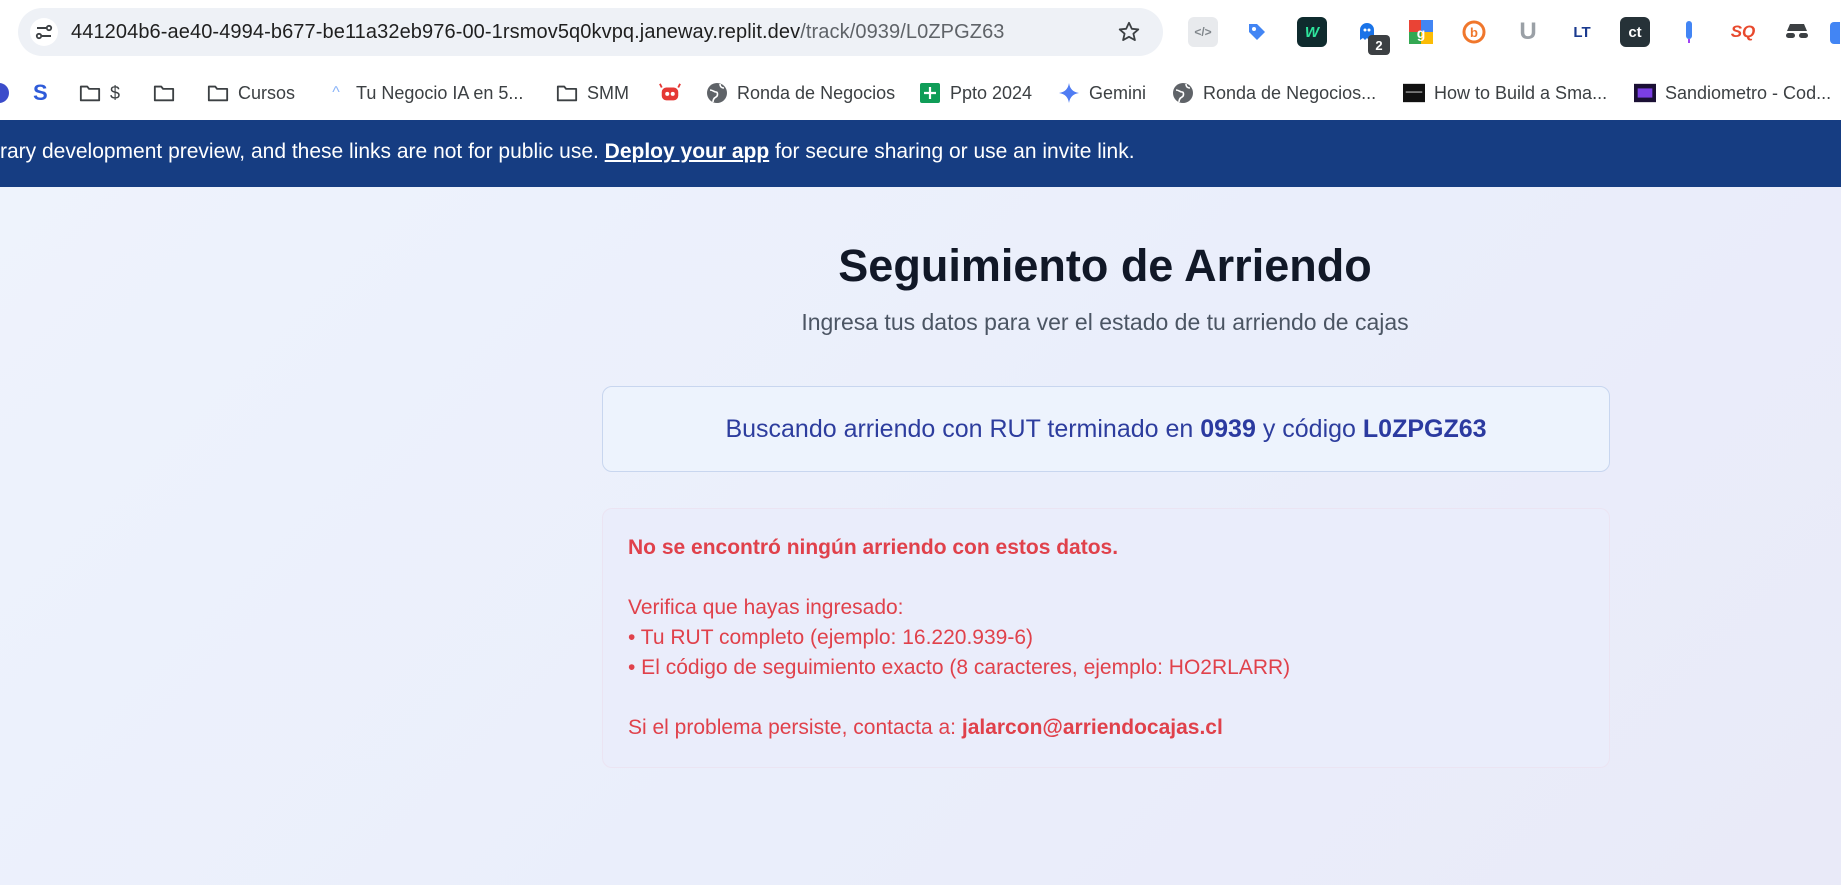 The width and height of the screenshot is (1841, 885). Describe the element at coordinates (1528, 32) in the screenshot. I see `u-extension-icon: U` at that location.